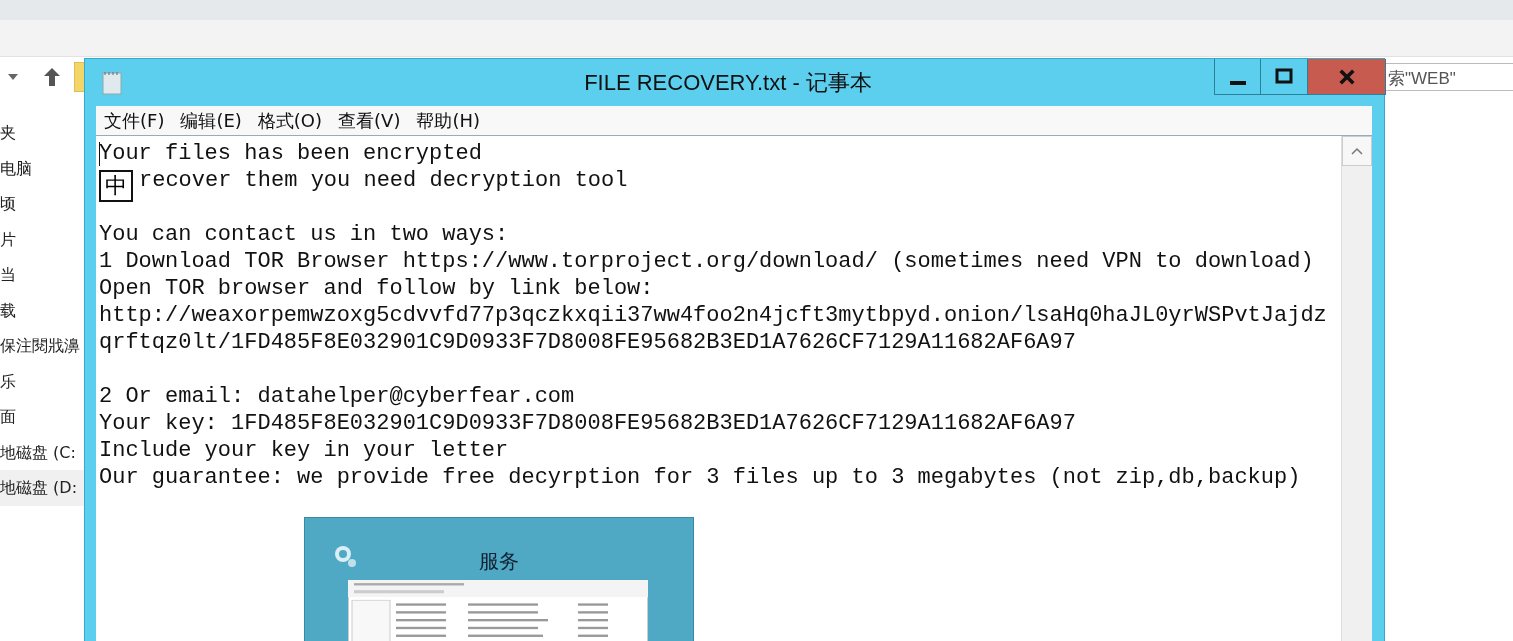  Describe the element at coordinates (706, 261) in the screenshot. I see `text-line: 1 Download TOR Browser https://www.torproject.org/download/ (sometimes need VPN to download)` at that location.